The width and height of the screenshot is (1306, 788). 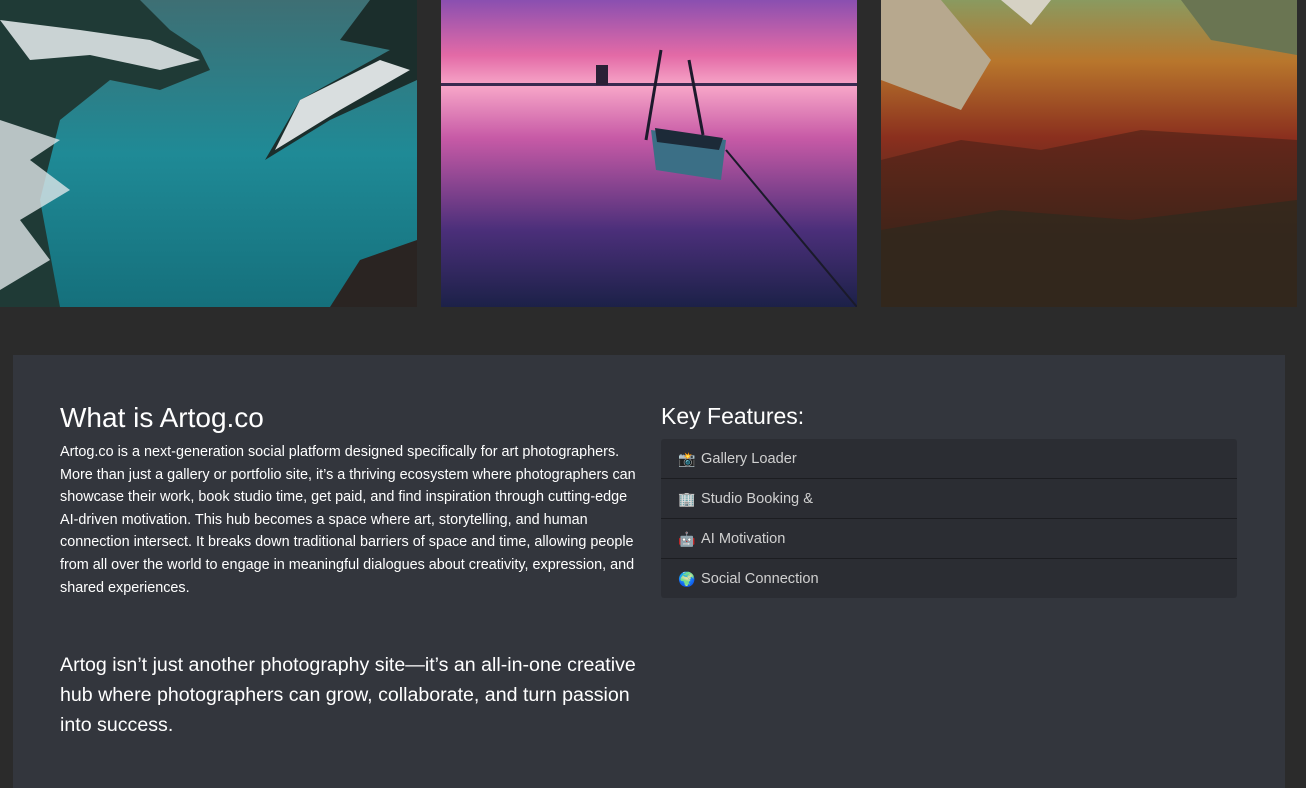 What do you see at coordinates (687, 458) in the screenshot?
I see `camera-icon: 📸` at bounding box center [687, 458].